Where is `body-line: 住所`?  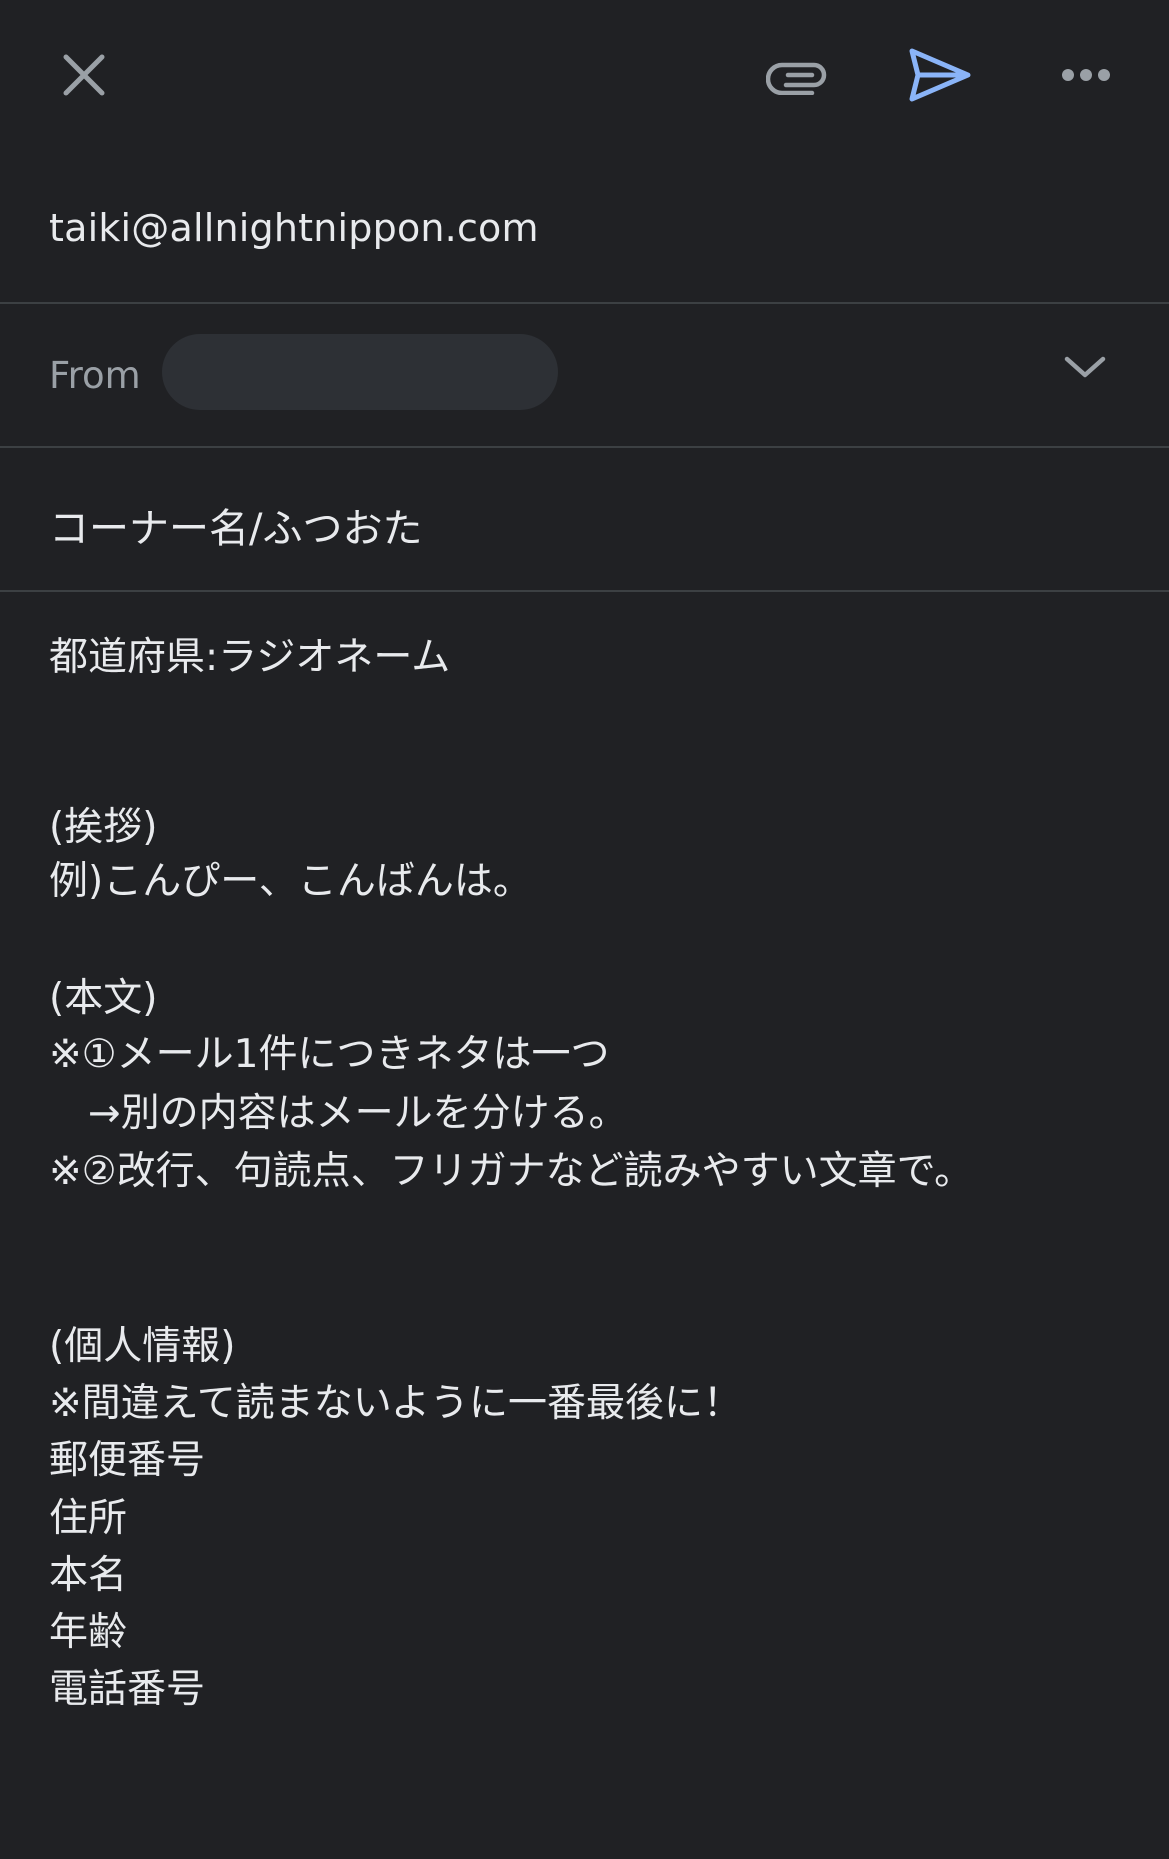 body-line: 住所 is located at coordinates (88, 1518).